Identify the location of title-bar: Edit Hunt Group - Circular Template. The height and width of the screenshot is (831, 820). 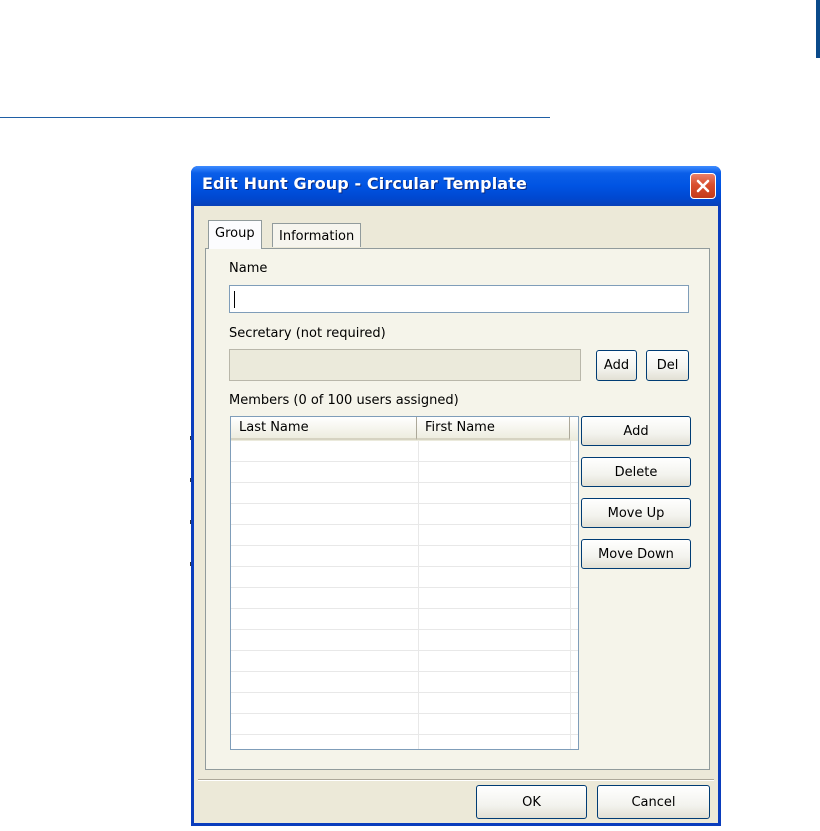
(456, 186).